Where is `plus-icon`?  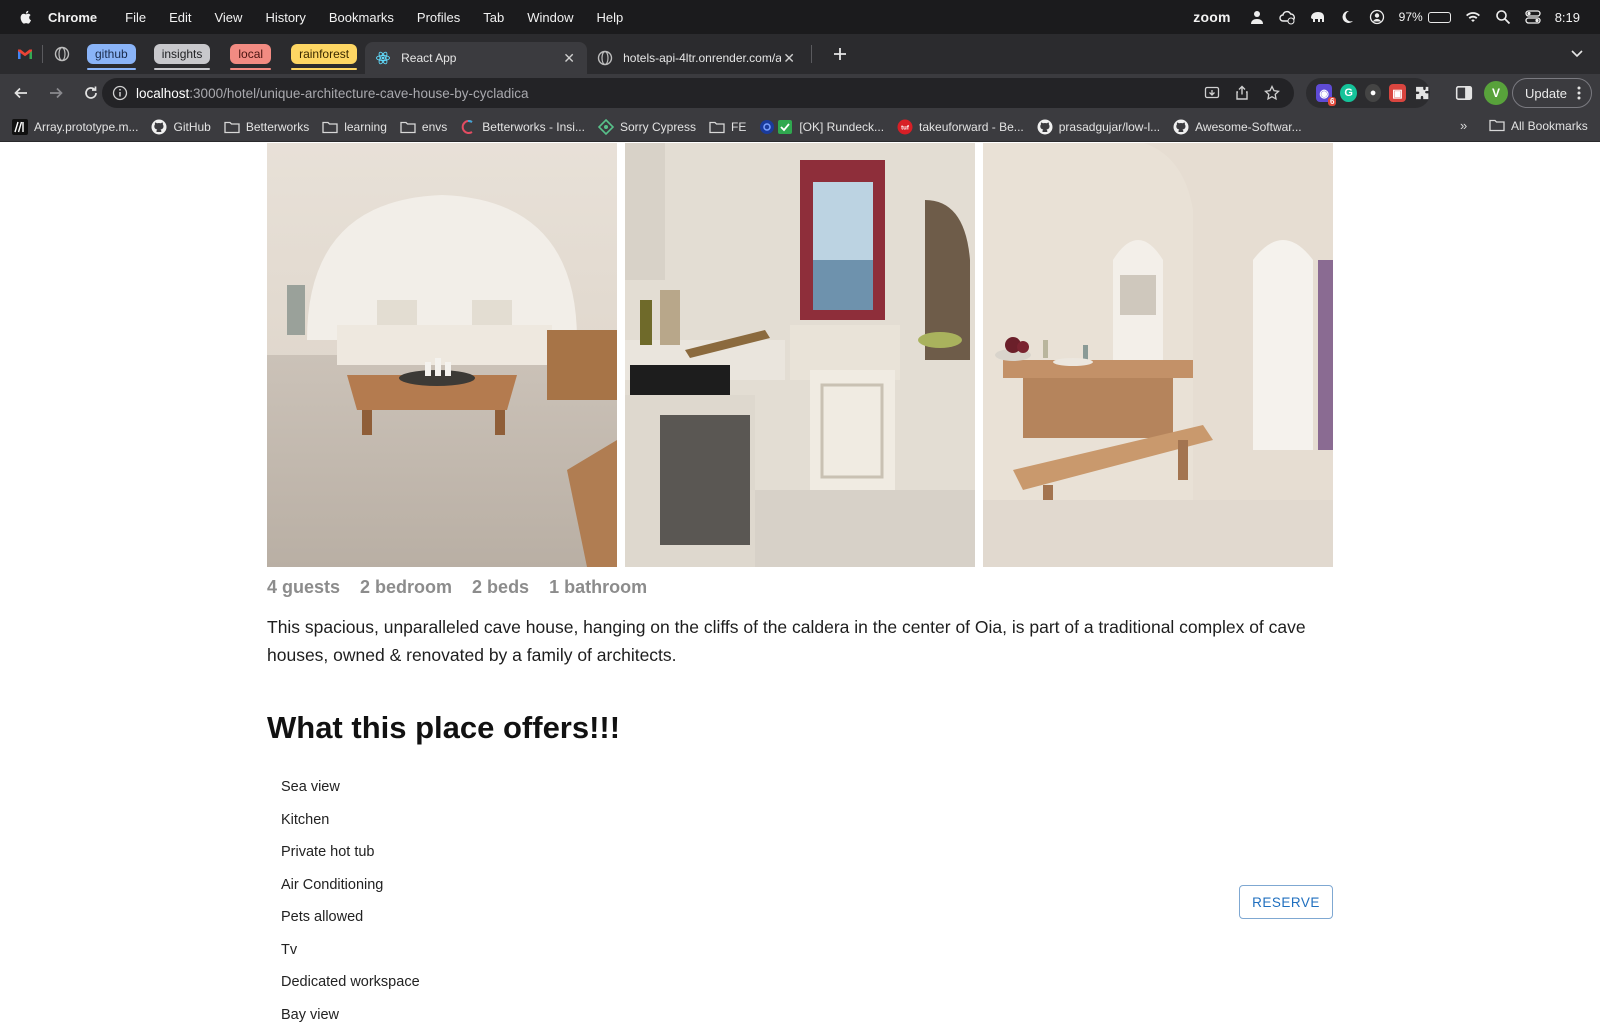
plus-icon is located at coordinates (840, 54).